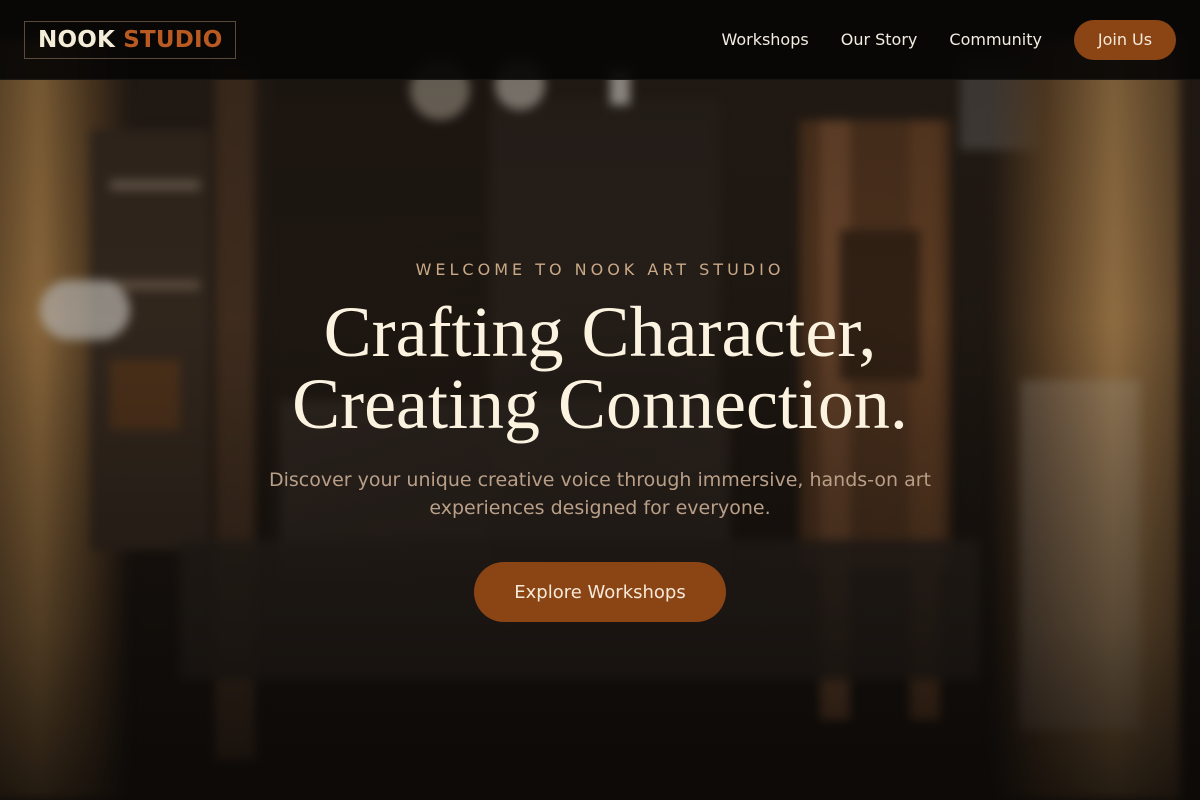 This screenshot has height=800, width=1200. I want to click on join-us-button: Join Us, so click(1125, 39).